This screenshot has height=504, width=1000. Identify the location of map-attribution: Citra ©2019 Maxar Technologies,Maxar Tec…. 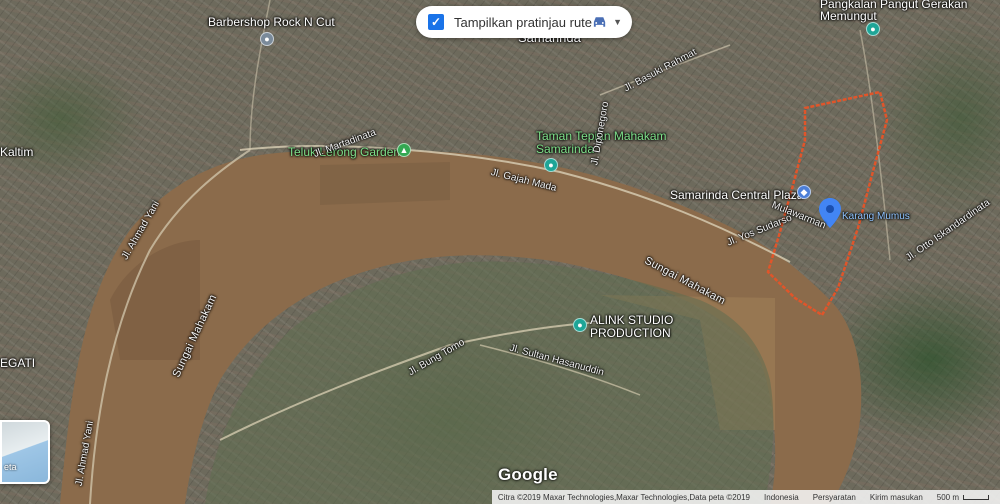
(624, 497).